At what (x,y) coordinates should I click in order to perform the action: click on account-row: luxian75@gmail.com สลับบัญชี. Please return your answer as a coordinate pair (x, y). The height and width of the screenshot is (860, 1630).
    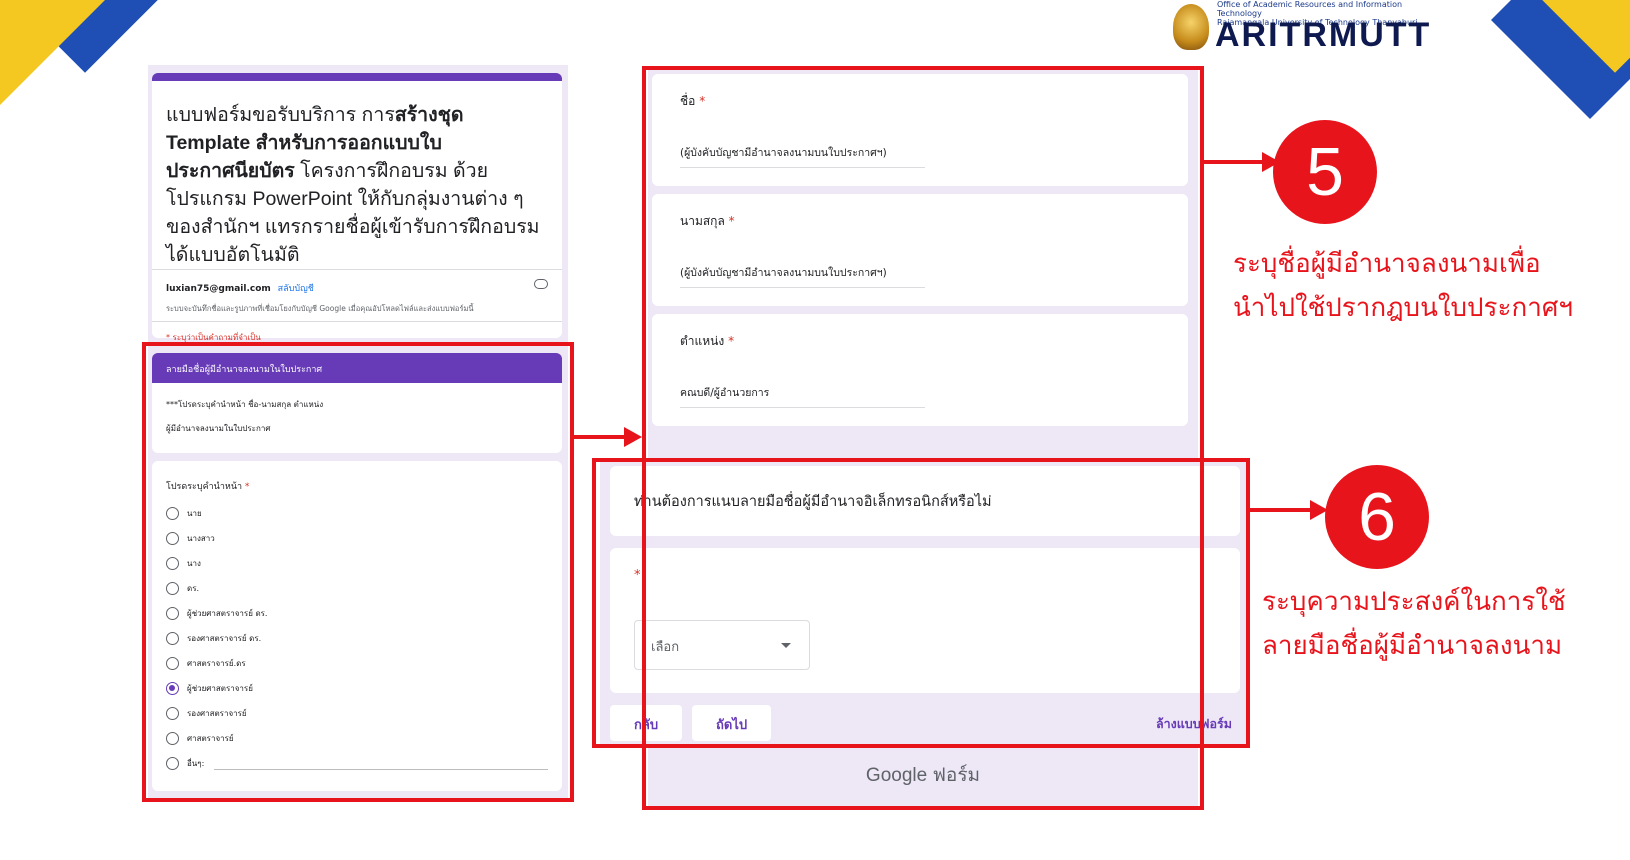
    Looking at the image, I should click on (357, 287).